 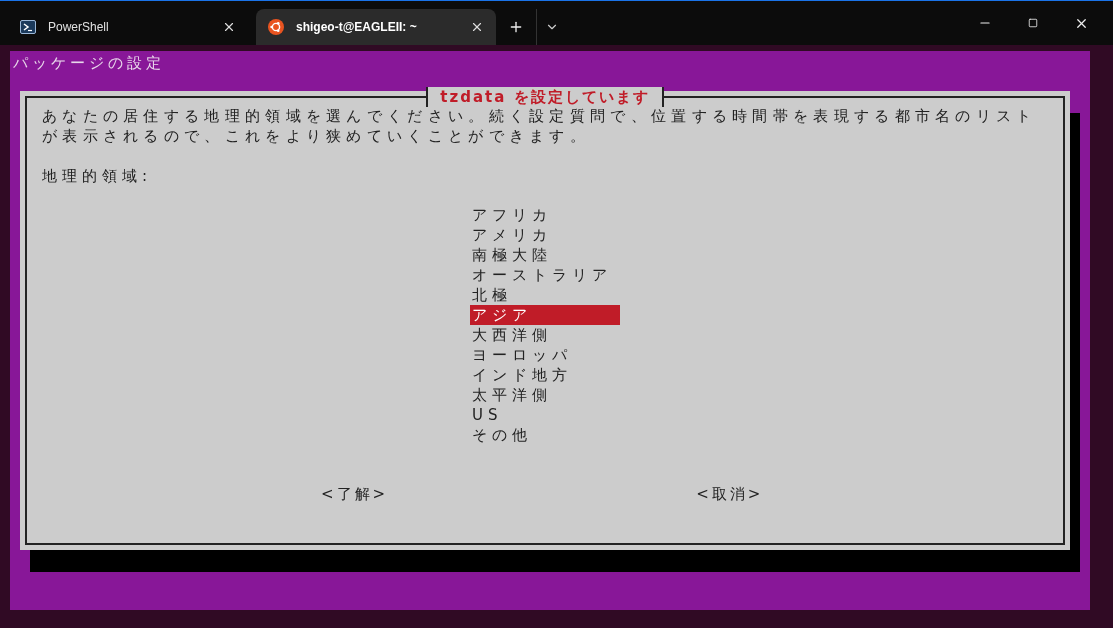 I want to click on dialog-button: <取消>, so click(x=730, y=494).